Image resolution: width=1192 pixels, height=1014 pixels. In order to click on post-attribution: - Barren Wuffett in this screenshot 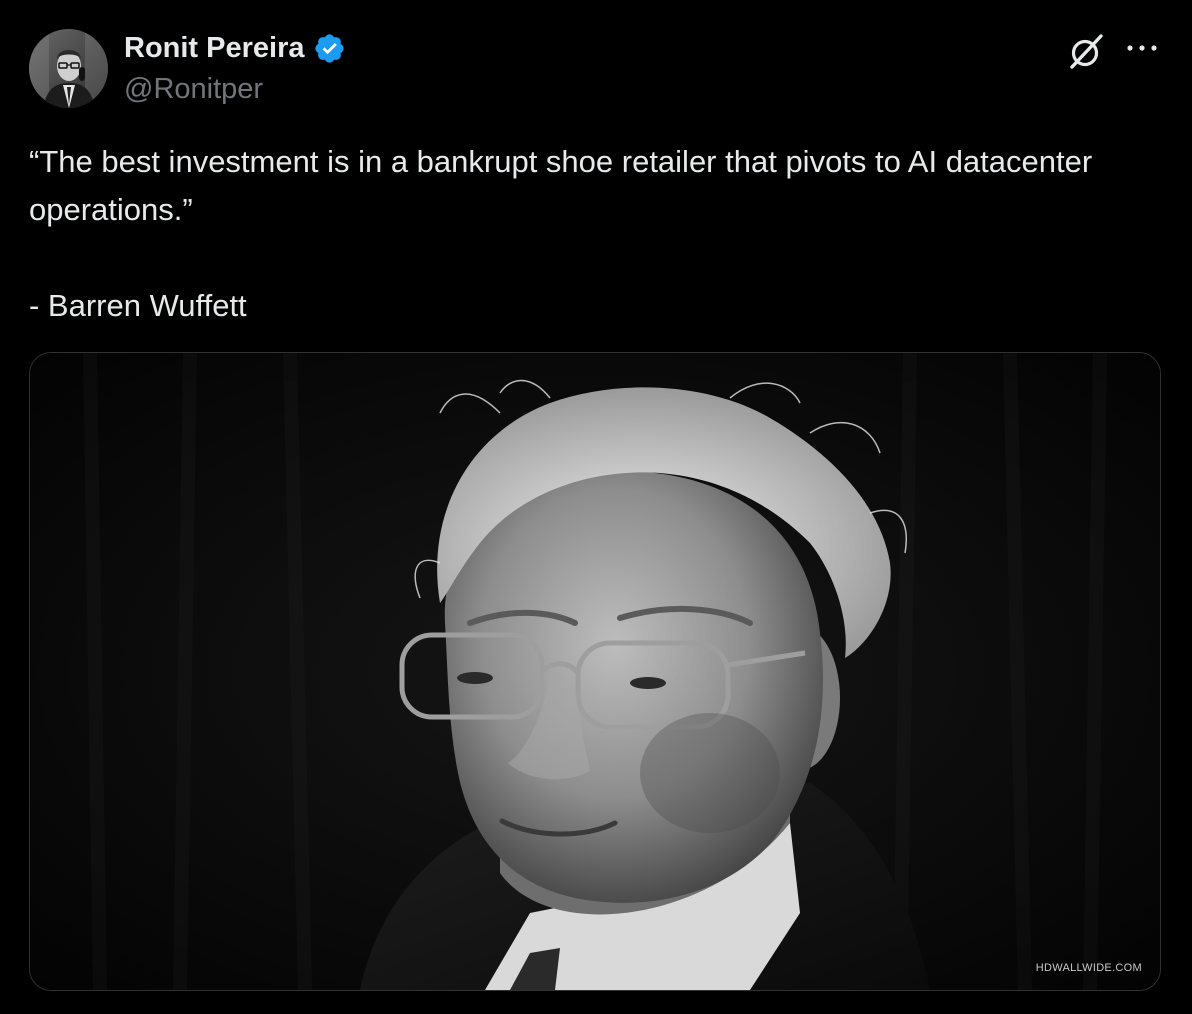, I will do `click(138, 305)`.